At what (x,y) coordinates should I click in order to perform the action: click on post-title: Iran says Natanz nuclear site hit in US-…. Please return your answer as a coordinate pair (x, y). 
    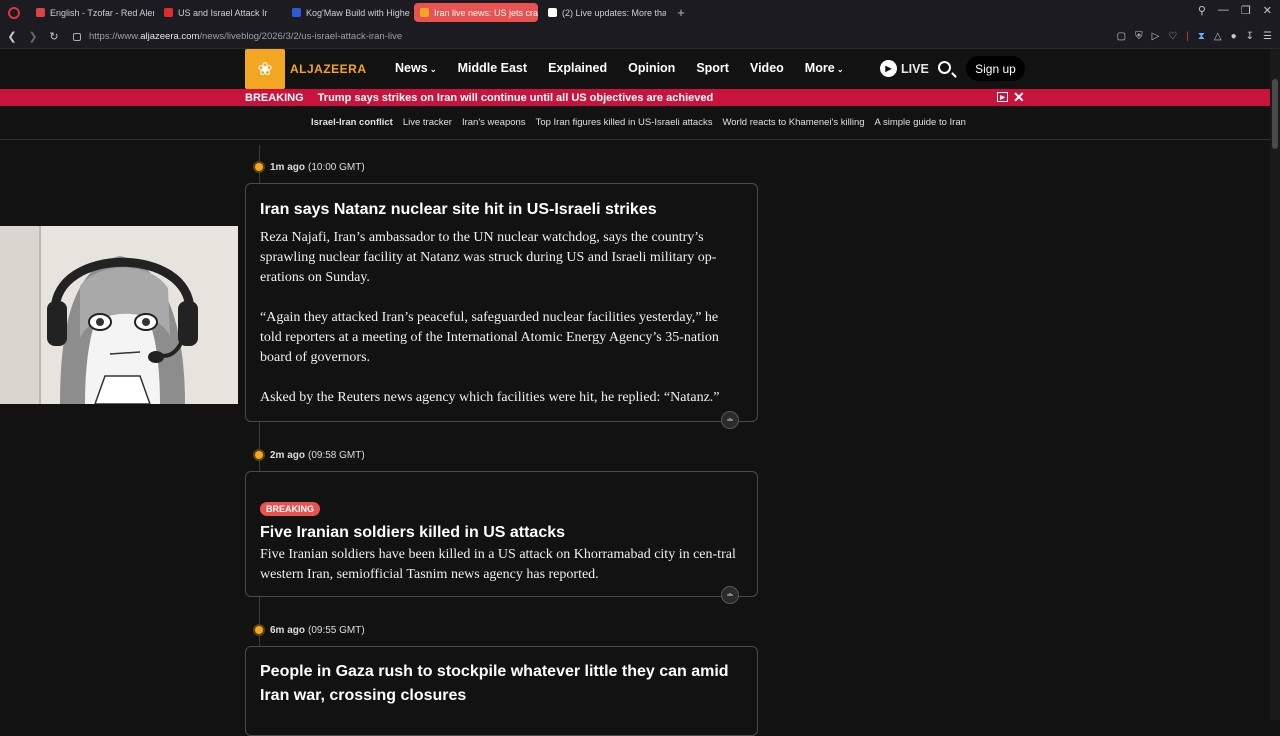
    Looking at the image, I should click on (501, 210).